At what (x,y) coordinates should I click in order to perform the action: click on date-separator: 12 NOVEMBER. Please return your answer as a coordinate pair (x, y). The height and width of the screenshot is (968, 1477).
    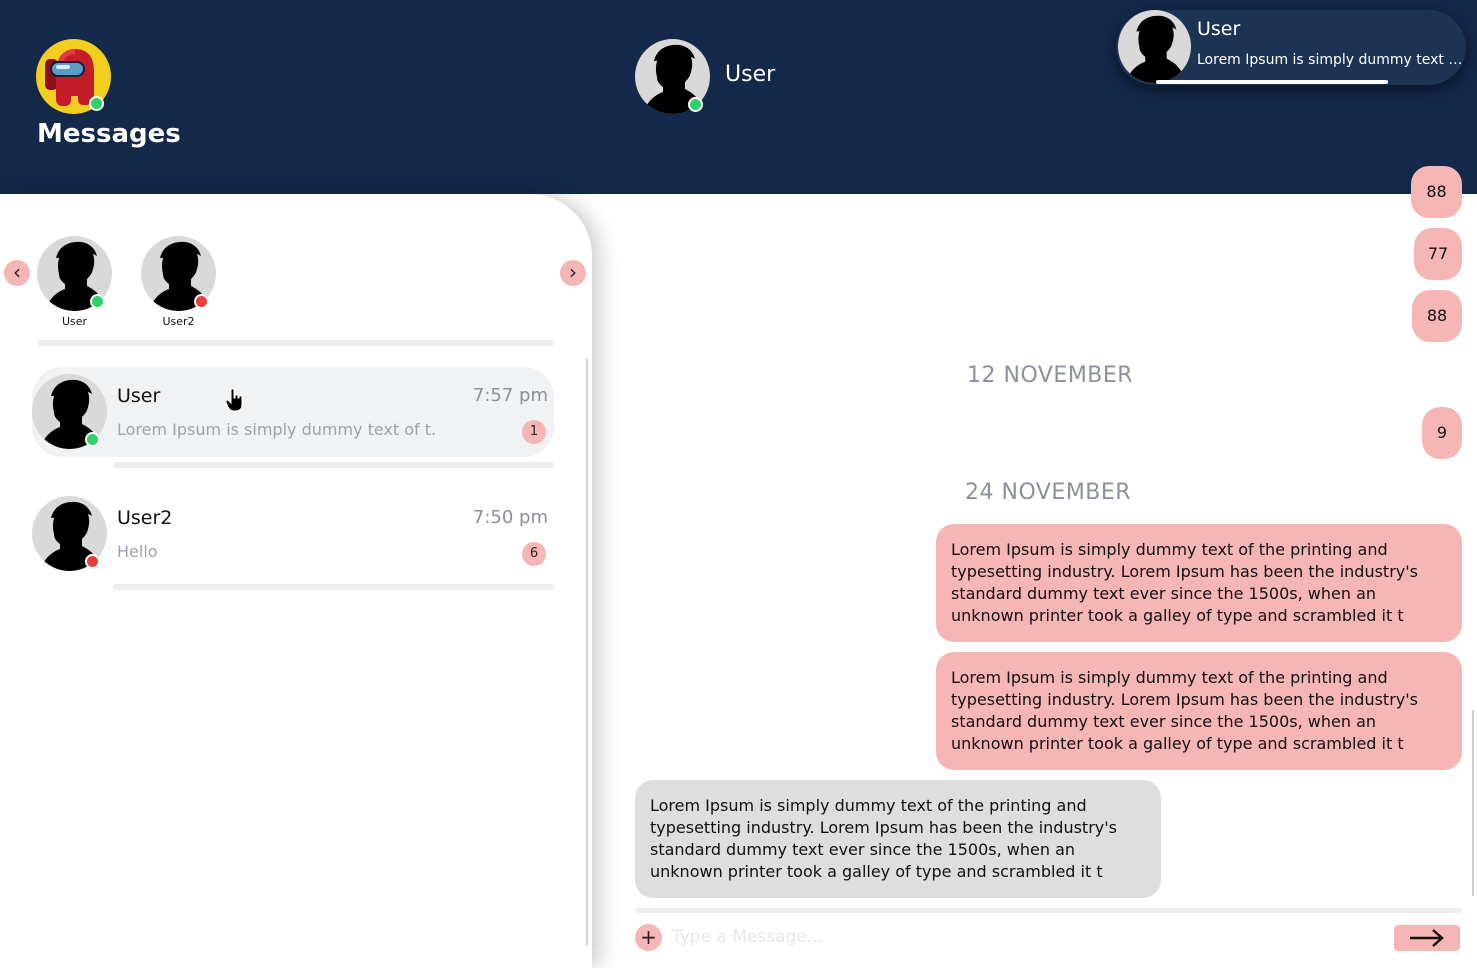
    Looking at the image, I should click on (1050, 375).